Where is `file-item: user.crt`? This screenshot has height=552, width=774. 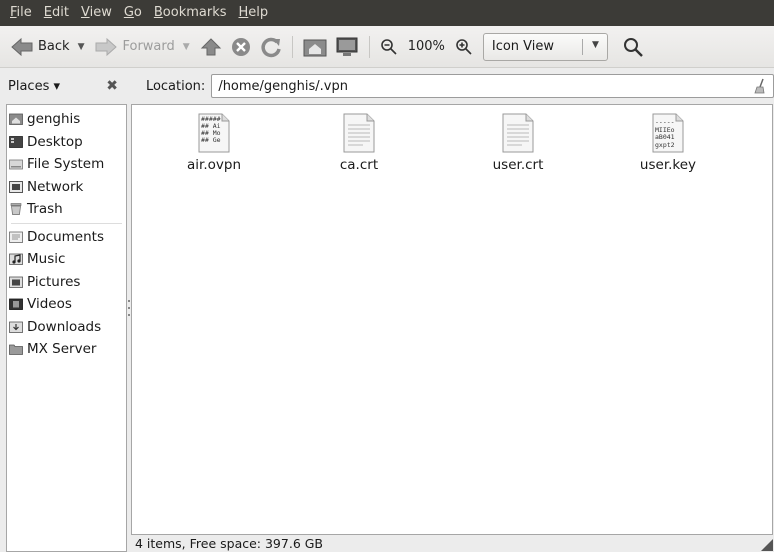 file-item: user.crt is located at coordinates (518, 143).